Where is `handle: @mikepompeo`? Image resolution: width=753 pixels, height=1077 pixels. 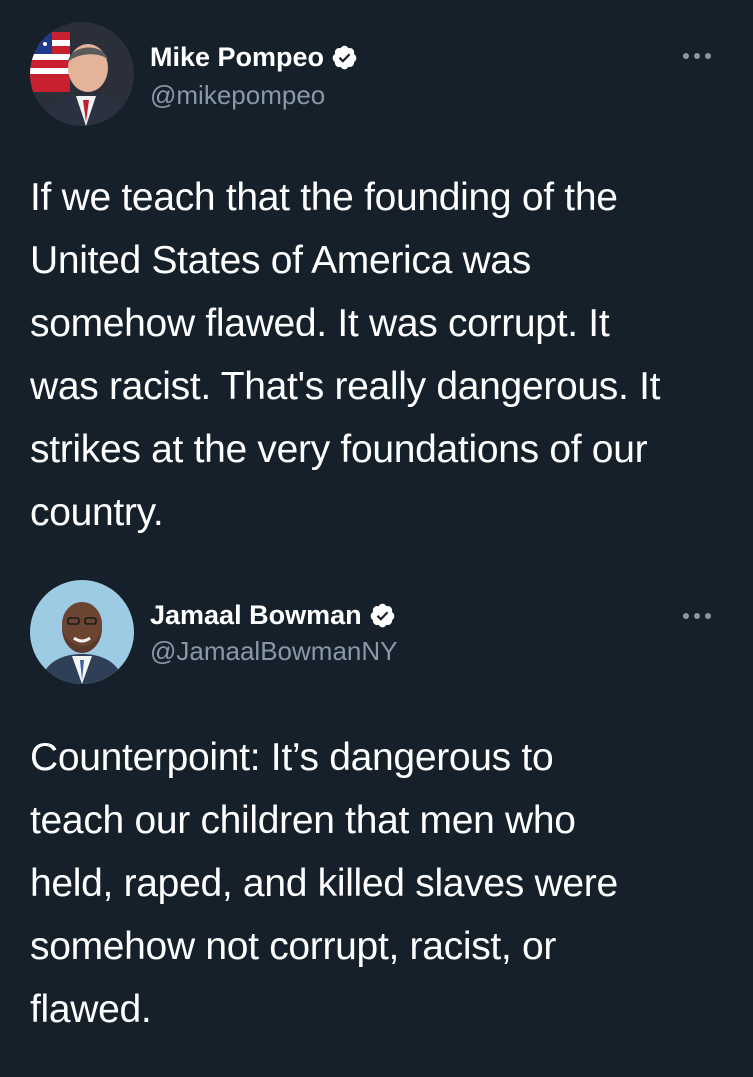
handle: @mikepompeo is located at coordinates (237, 95).